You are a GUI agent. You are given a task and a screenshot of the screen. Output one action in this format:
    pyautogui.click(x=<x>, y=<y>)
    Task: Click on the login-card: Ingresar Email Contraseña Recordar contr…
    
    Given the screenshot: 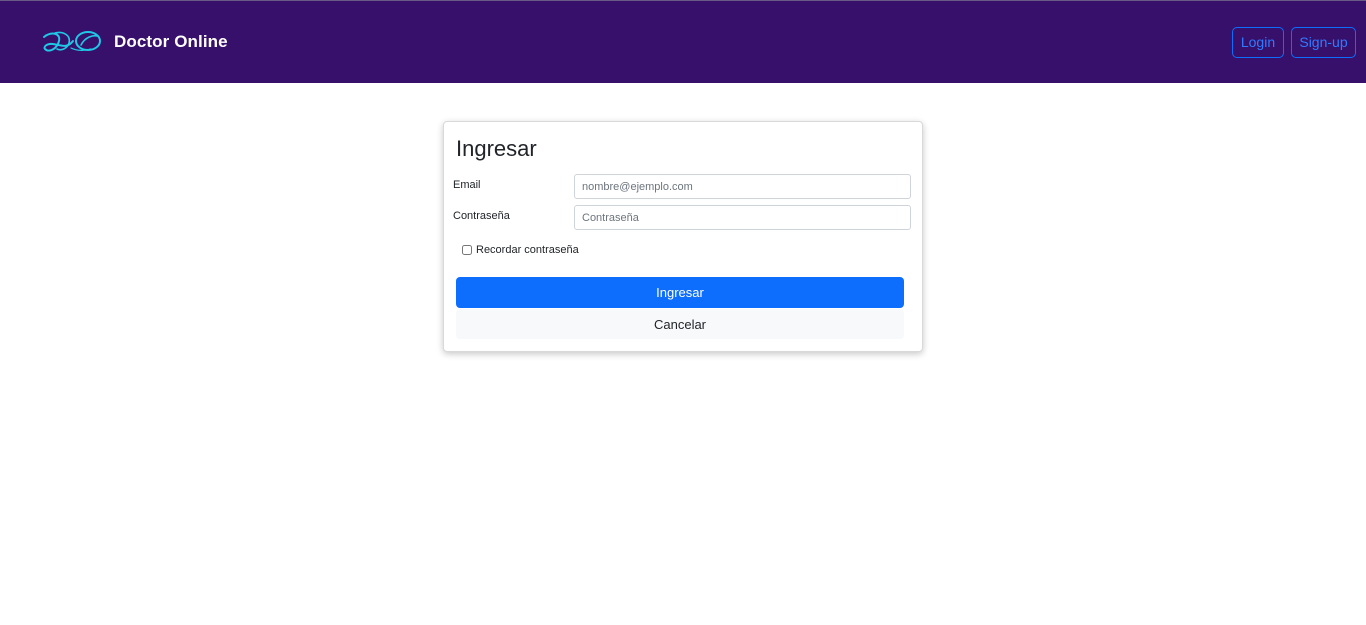 What is the action you would take?
    pyautogui.click(x=683, y=236)
    